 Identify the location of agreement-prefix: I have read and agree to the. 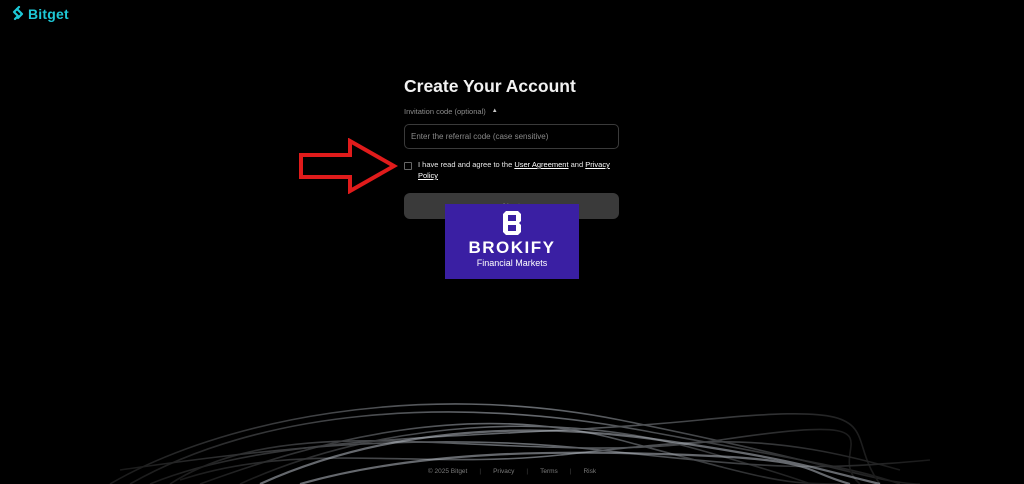
(465, 164).